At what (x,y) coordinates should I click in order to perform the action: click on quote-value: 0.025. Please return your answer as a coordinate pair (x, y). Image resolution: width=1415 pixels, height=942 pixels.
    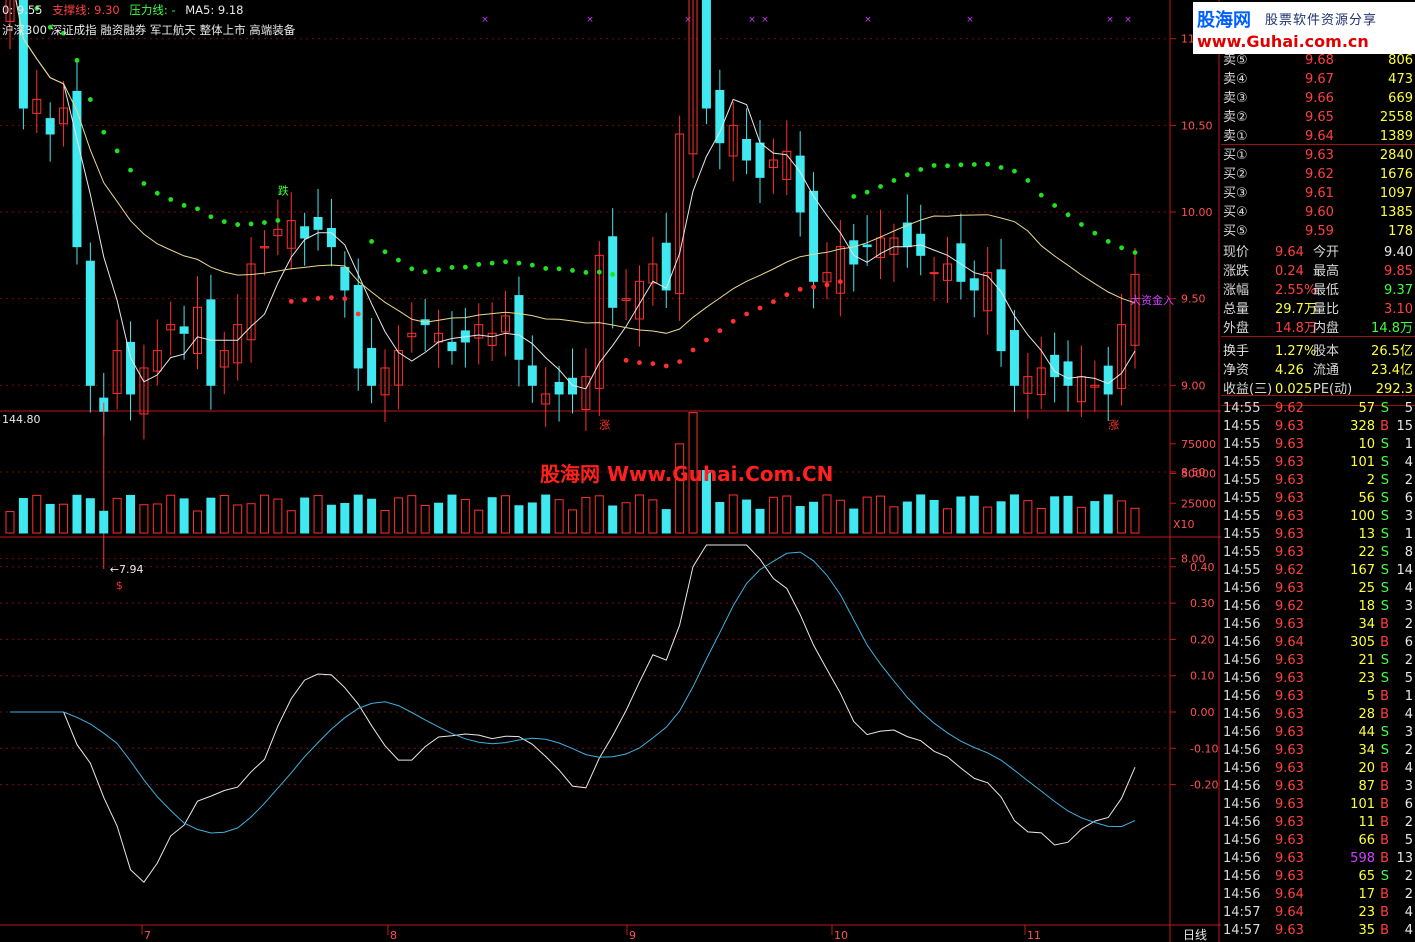
    Looking at the image, I should click on (1294, 389).